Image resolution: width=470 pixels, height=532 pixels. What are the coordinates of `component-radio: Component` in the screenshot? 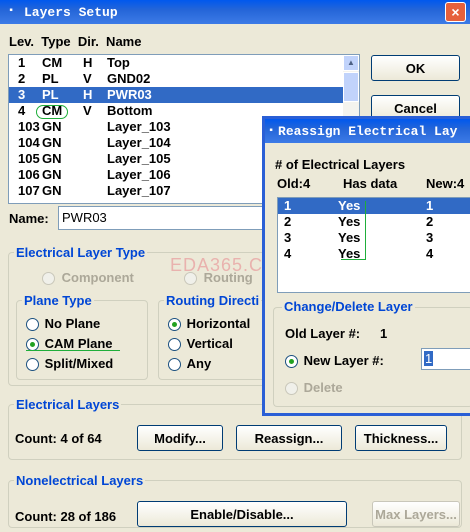 It's located at (88, 278).